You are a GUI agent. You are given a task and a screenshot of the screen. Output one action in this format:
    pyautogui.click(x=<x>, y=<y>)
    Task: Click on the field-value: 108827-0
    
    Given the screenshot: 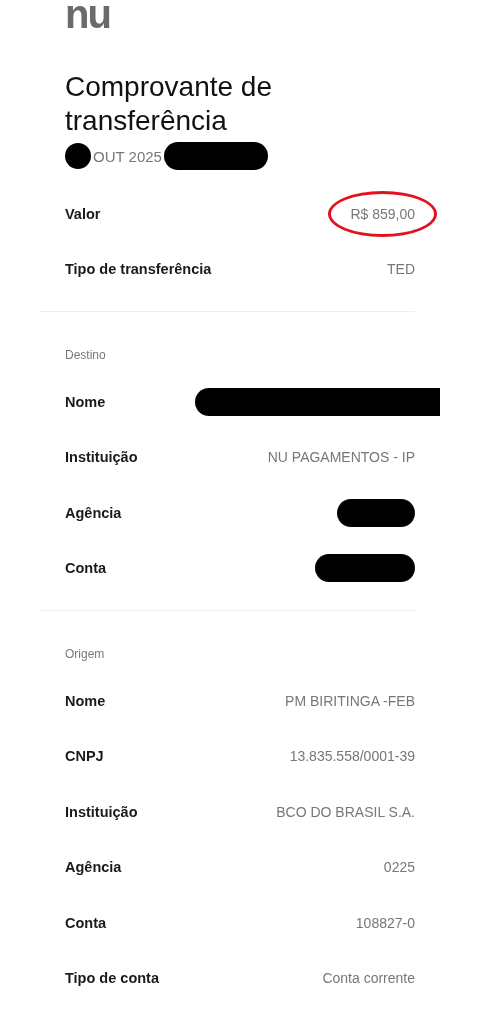 What is the action you would take?
    pyautogui.click(x=385, y=922)
    